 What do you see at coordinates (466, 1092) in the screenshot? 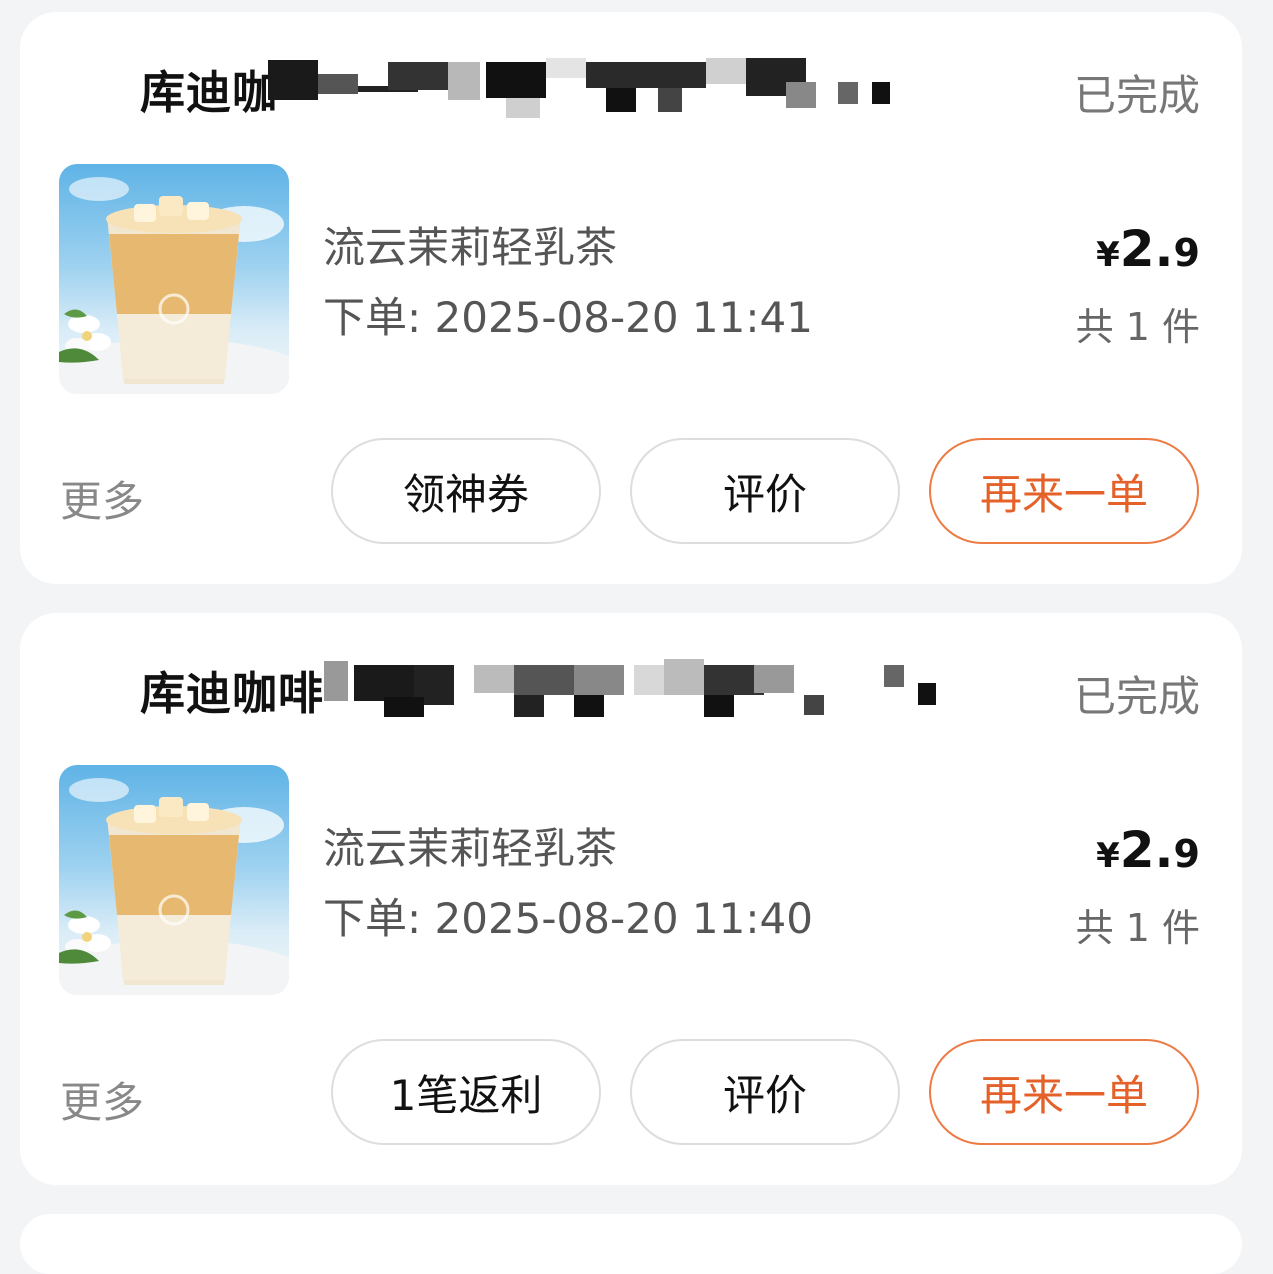
I see `rebate-button: 1笔返利` at bounding box center [466, 1092].